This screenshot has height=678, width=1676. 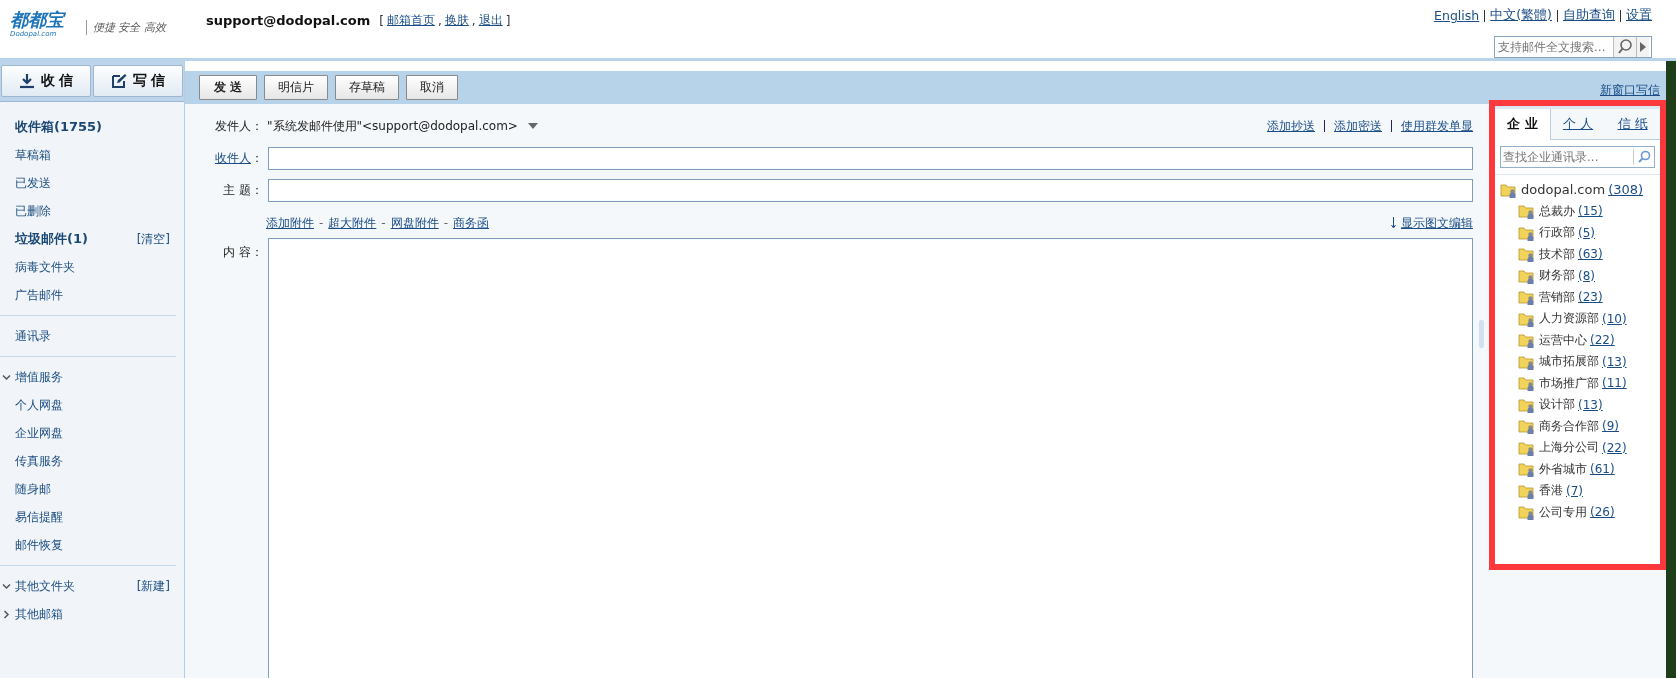 What do you see at coordinates (1569, 426) in the screenshot?
I see `department-name: 商务合作部` at bounding box center [1569, 426].